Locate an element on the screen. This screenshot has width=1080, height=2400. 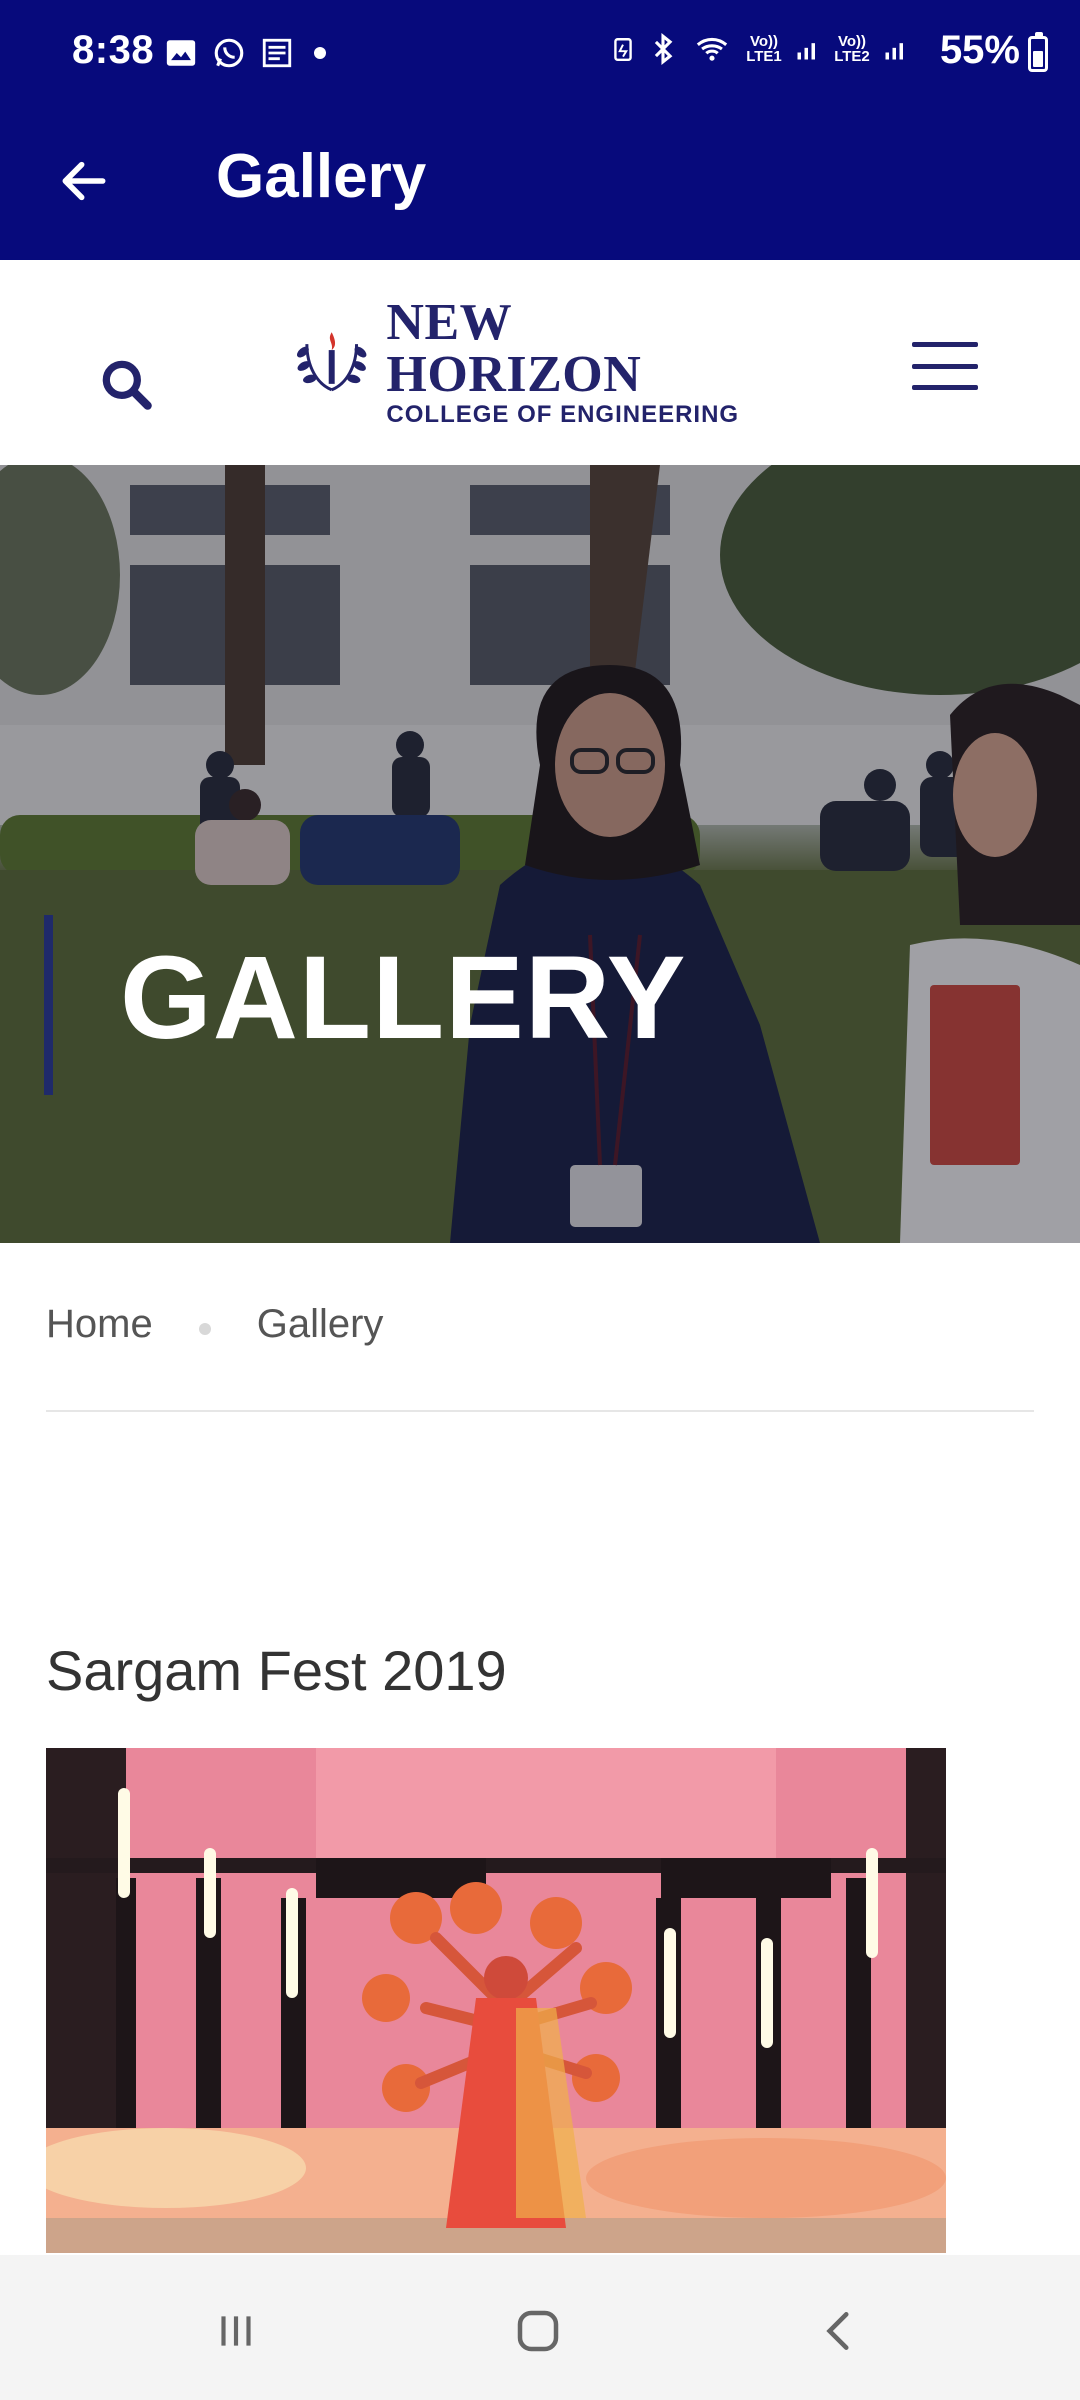
recent-apps-button is located at coordinates (236, 2331).